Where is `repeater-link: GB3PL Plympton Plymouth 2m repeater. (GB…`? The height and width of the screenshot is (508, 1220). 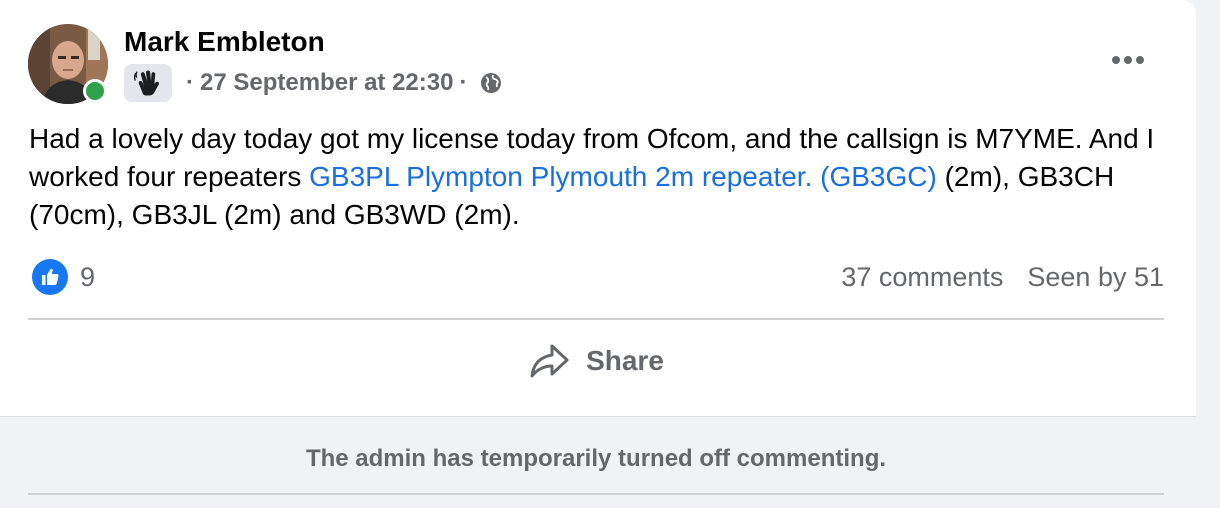
repeater-link: GB3PL Plympton Plymouth 2m repeater. (GB… is located at coordinates (623, 176).